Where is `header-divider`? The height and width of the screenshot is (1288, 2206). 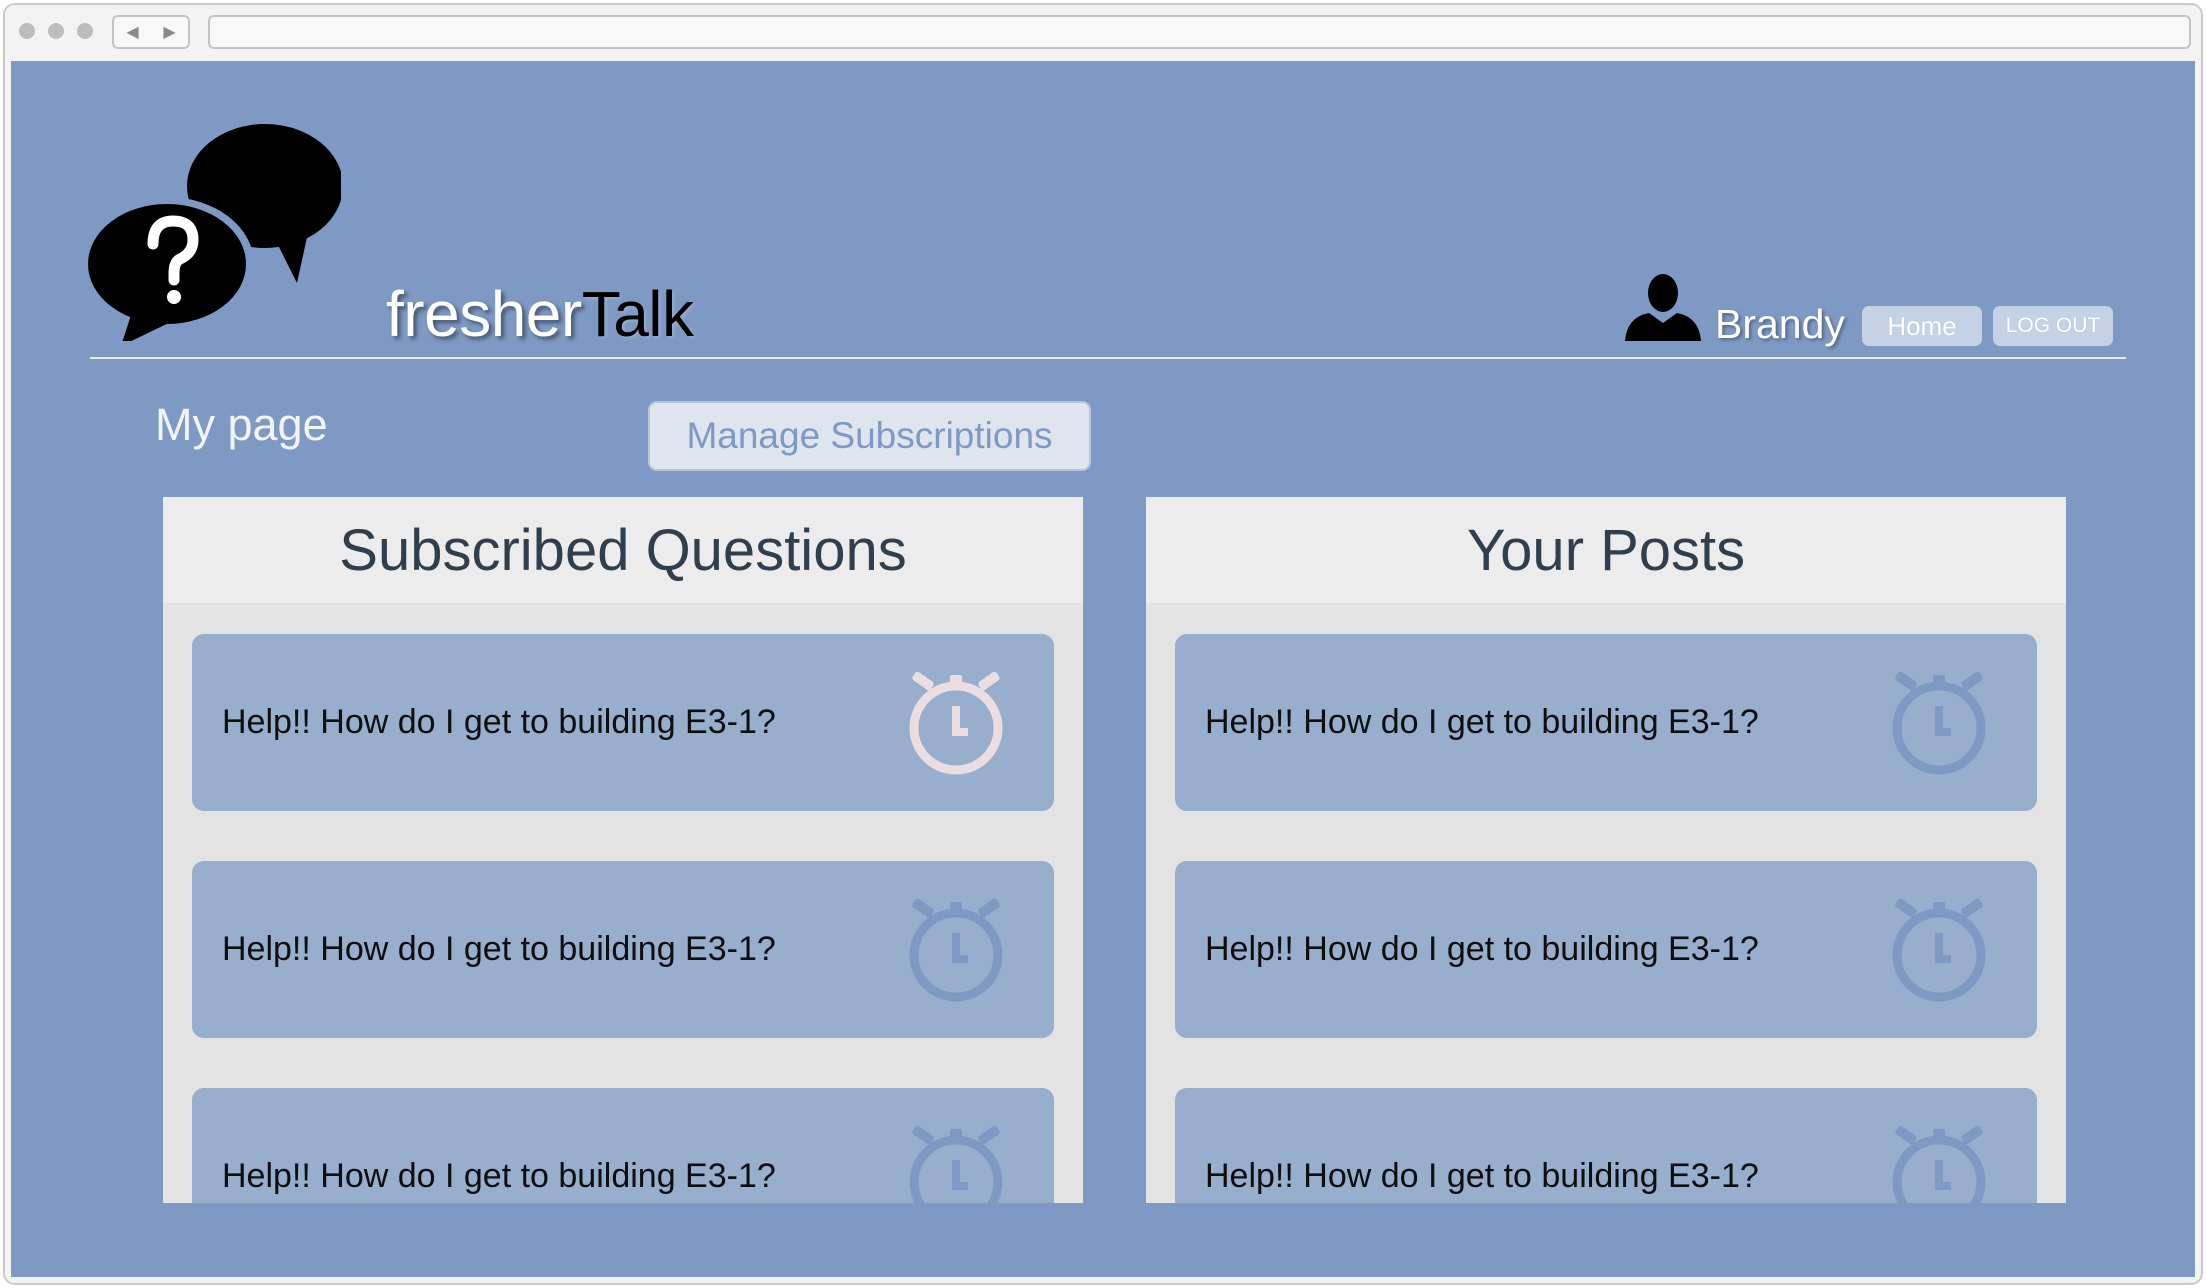 header-divider is located at coordinates (1108, 358).